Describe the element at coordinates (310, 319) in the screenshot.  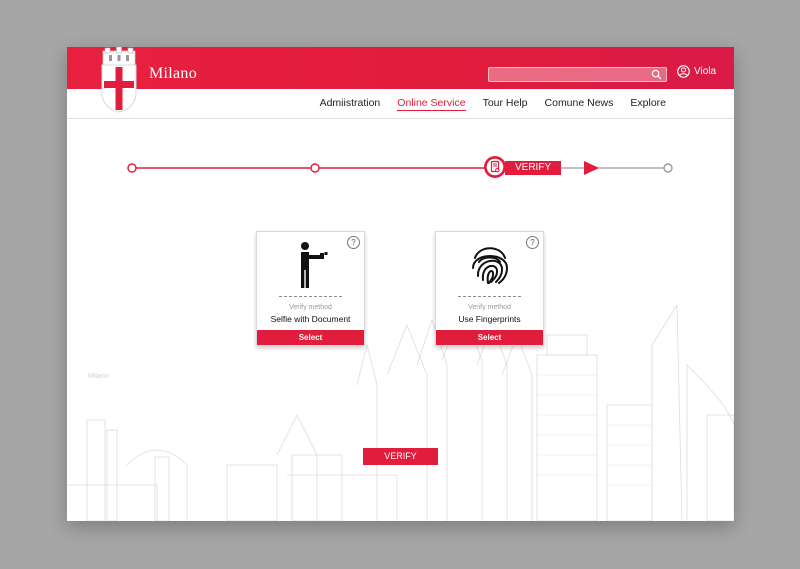
I see `method-title: Selfie with Document` at that location.